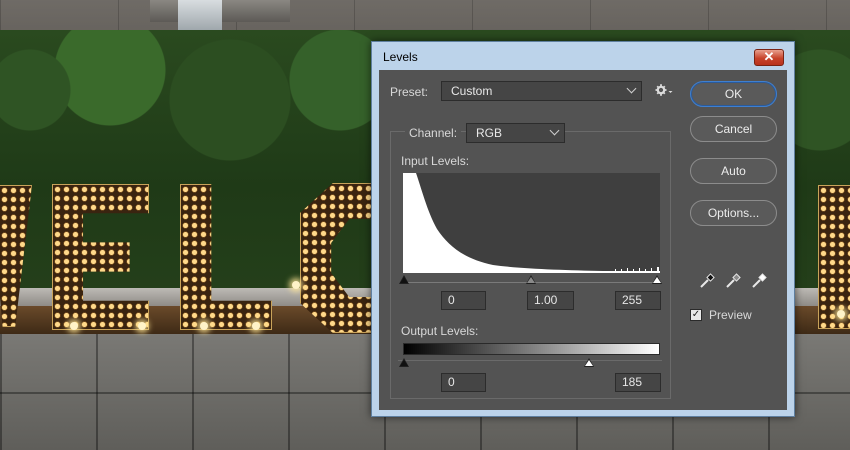 The width and height of the screenshot is (850, 450). What do you see at coordinates (638, 300) in the screenshot?
I see `input-white-field: 255` at bounding box center [638, 300].